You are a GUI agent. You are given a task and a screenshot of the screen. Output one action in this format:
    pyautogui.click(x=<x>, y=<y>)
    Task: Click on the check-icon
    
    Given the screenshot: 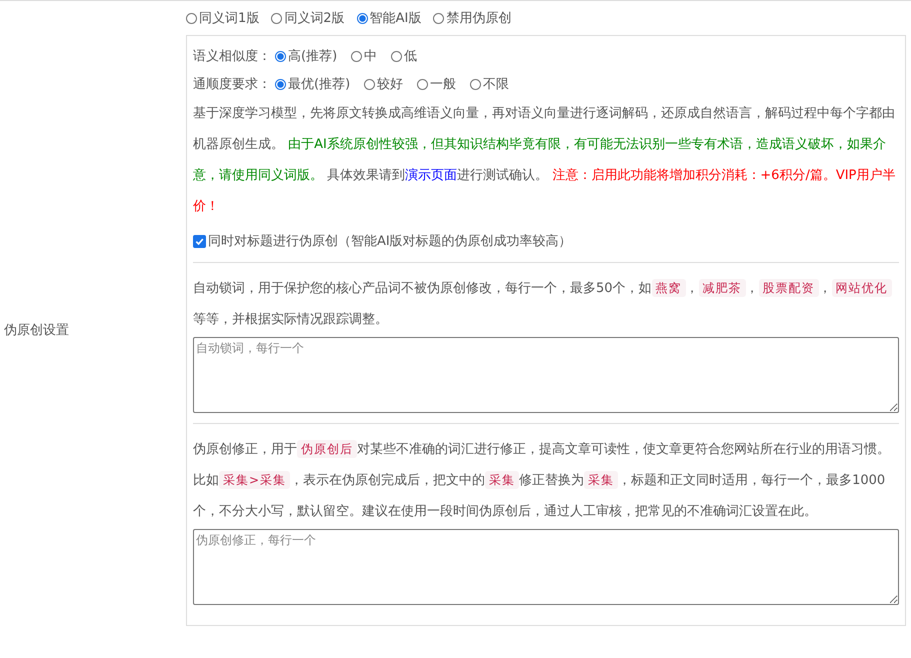 What is the action you would take?
    pyautogui.click(x=199, y=241)
    